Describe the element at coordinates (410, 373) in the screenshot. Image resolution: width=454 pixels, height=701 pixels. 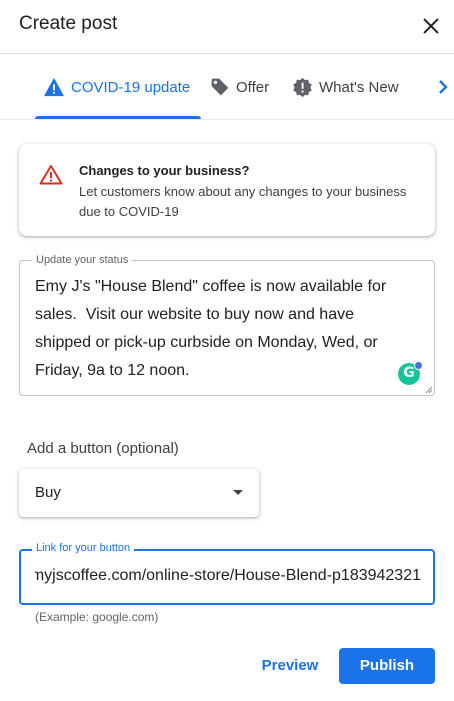
I see `grammarly-icon: G` at that location.